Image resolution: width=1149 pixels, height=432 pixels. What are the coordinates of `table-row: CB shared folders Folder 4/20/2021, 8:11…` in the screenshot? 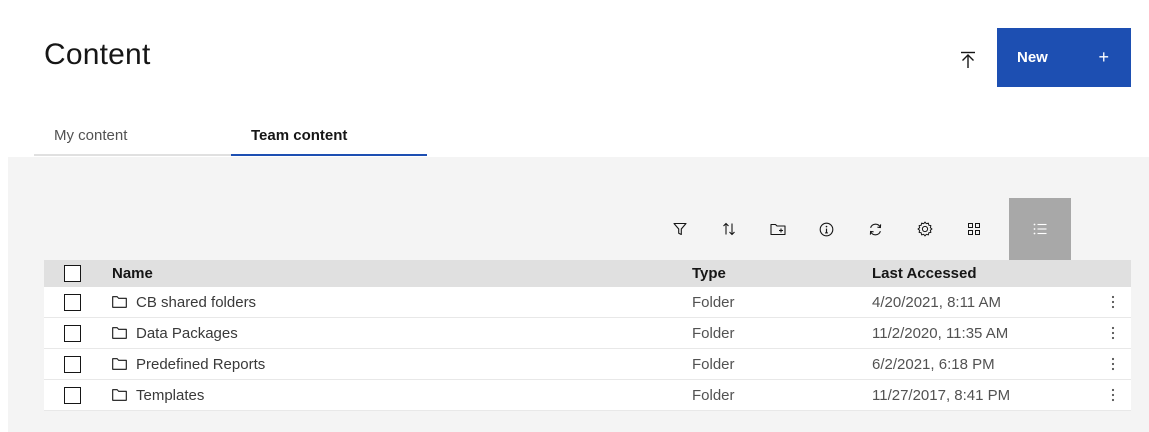 It's located at (587, 302).